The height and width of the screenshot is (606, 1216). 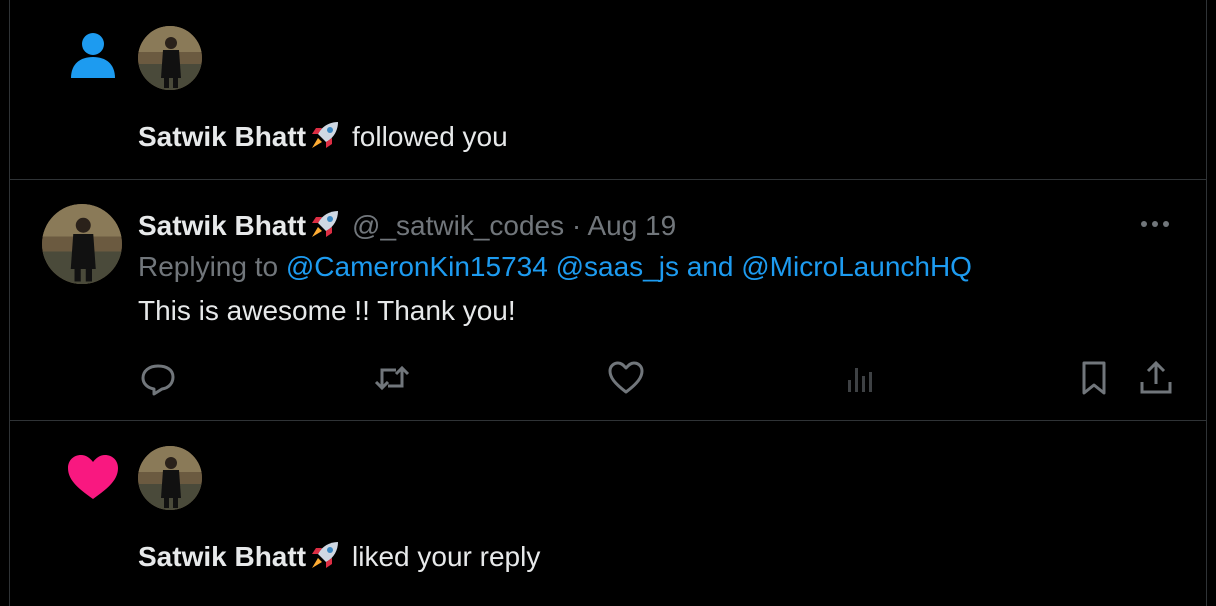 I want to click on more-horizontal-icon, so click(x=1155, y=224).